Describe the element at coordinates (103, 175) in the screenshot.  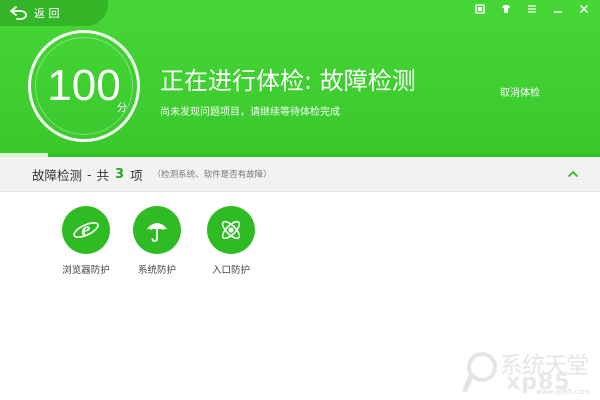
I see `section-total-prefix: 共` at that location.